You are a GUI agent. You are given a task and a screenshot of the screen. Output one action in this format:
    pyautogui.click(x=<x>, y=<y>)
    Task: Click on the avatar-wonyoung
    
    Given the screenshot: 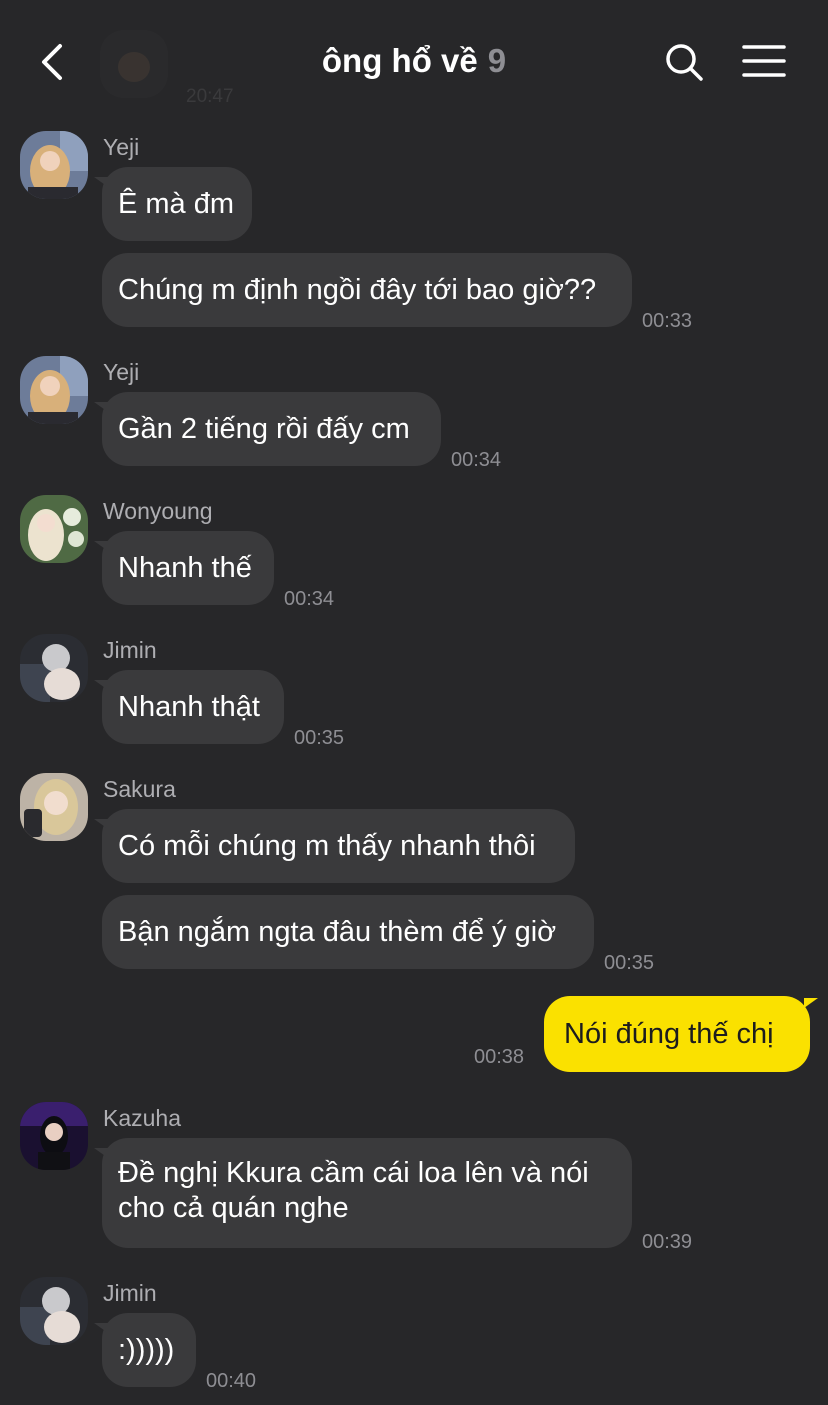 What is the action you would take?
    pyautogui.click(x=54, y=529)
    